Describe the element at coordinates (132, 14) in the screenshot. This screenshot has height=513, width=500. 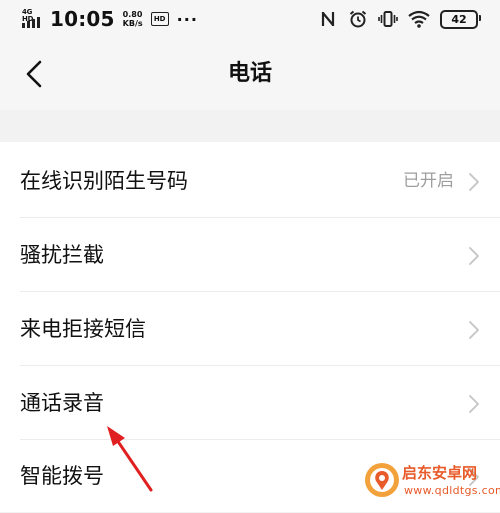
I see `speed-value: 0.80` at that location.